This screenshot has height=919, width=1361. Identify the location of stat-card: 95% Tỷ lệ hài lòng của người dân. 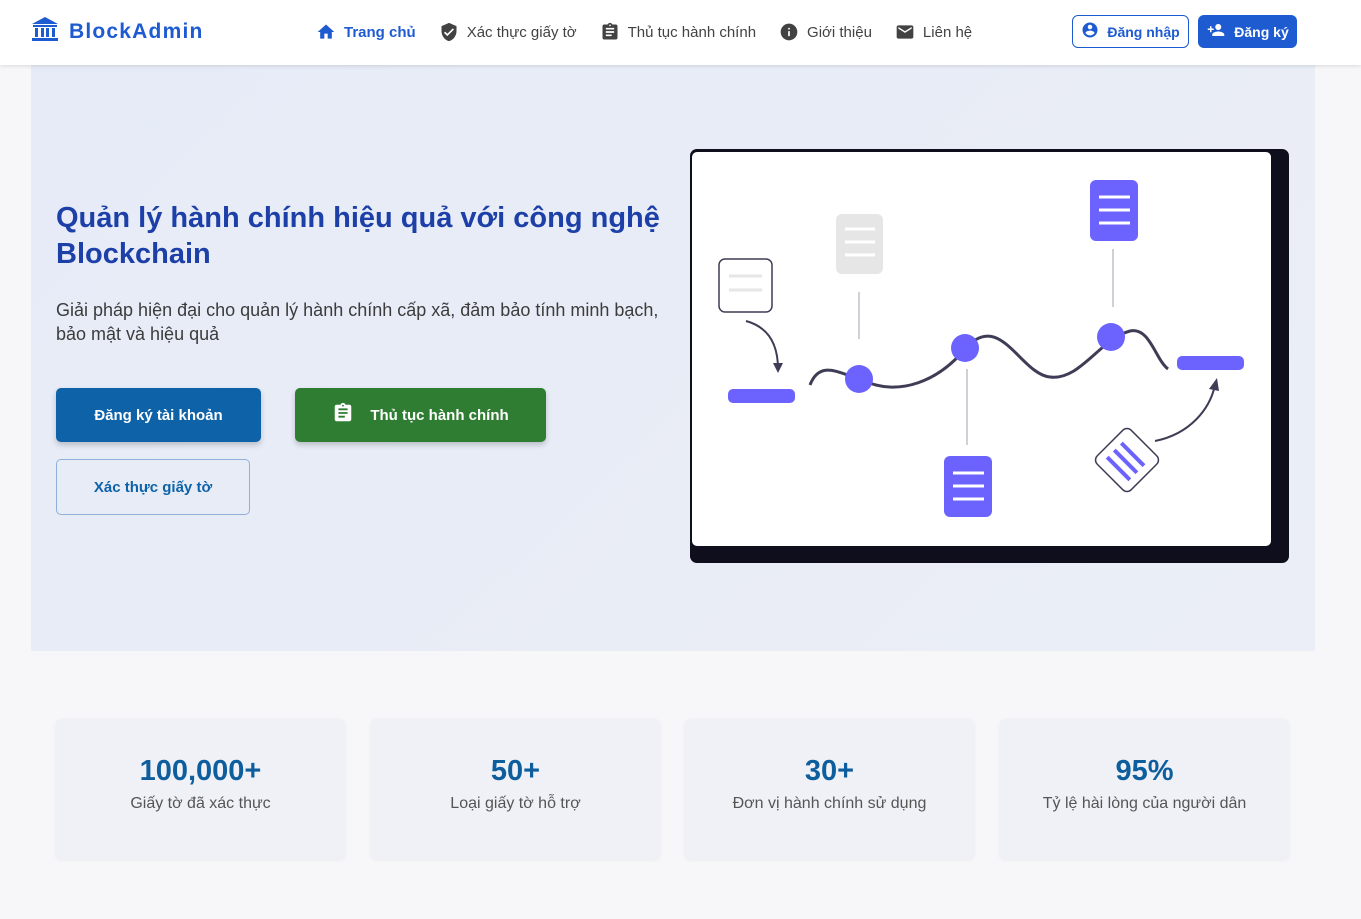
(1144, 789).